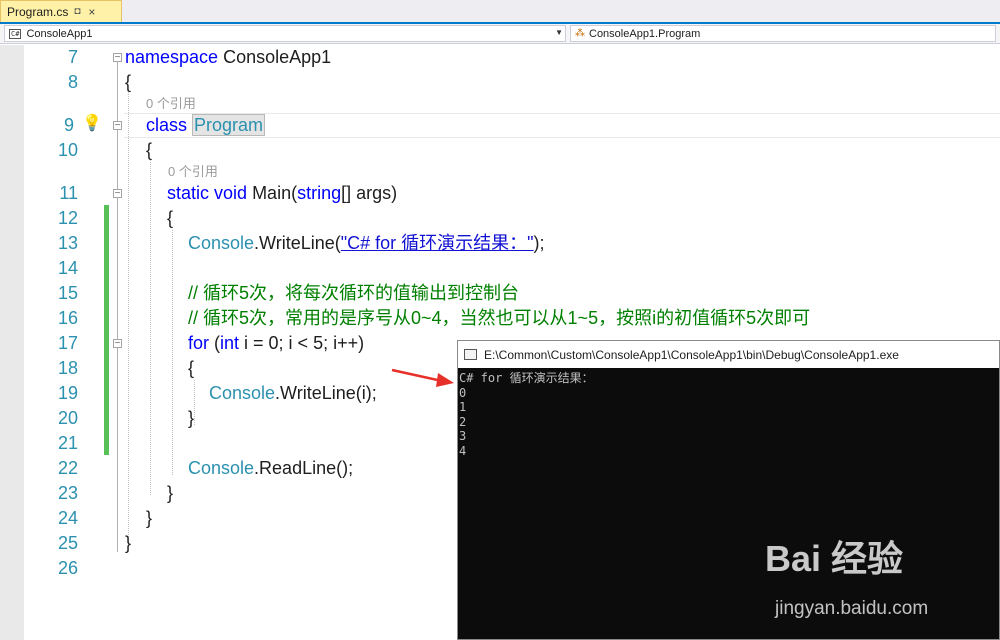  I want to click on console-line: C# for 循环演示结果：, so click(526, 378).